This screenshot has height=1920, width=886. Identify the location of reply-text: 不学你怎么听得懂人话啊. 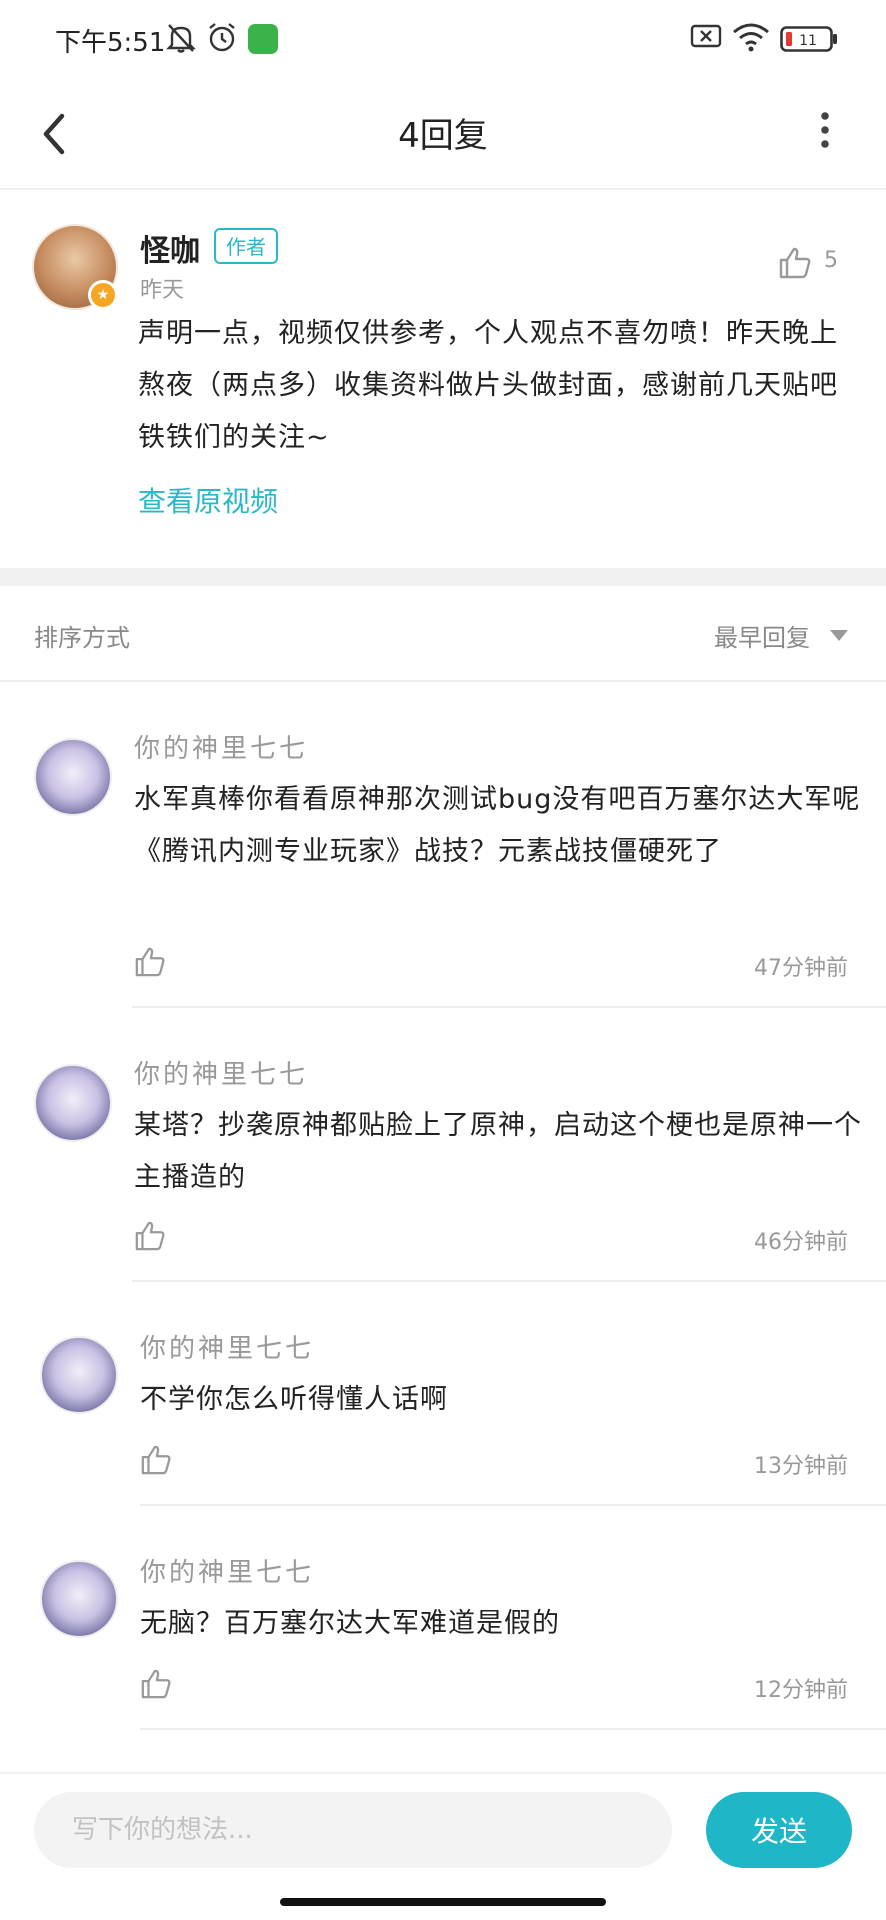
(294, 1399).